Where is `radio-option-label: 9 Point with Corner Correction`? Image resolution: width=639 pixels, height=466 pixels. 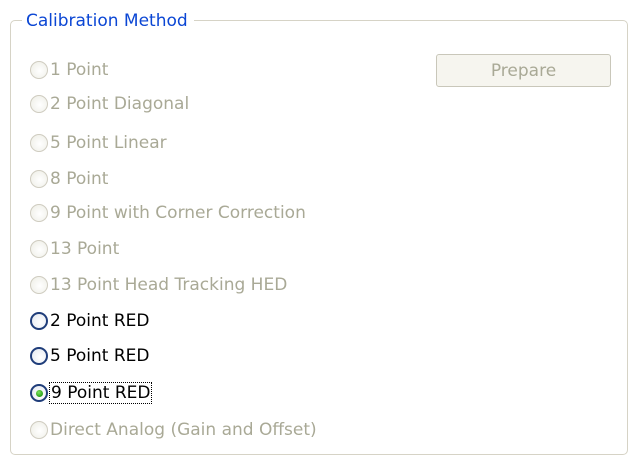 radio-option-label: 9 Point with Corner Correction is located at coordinates (178, 213).